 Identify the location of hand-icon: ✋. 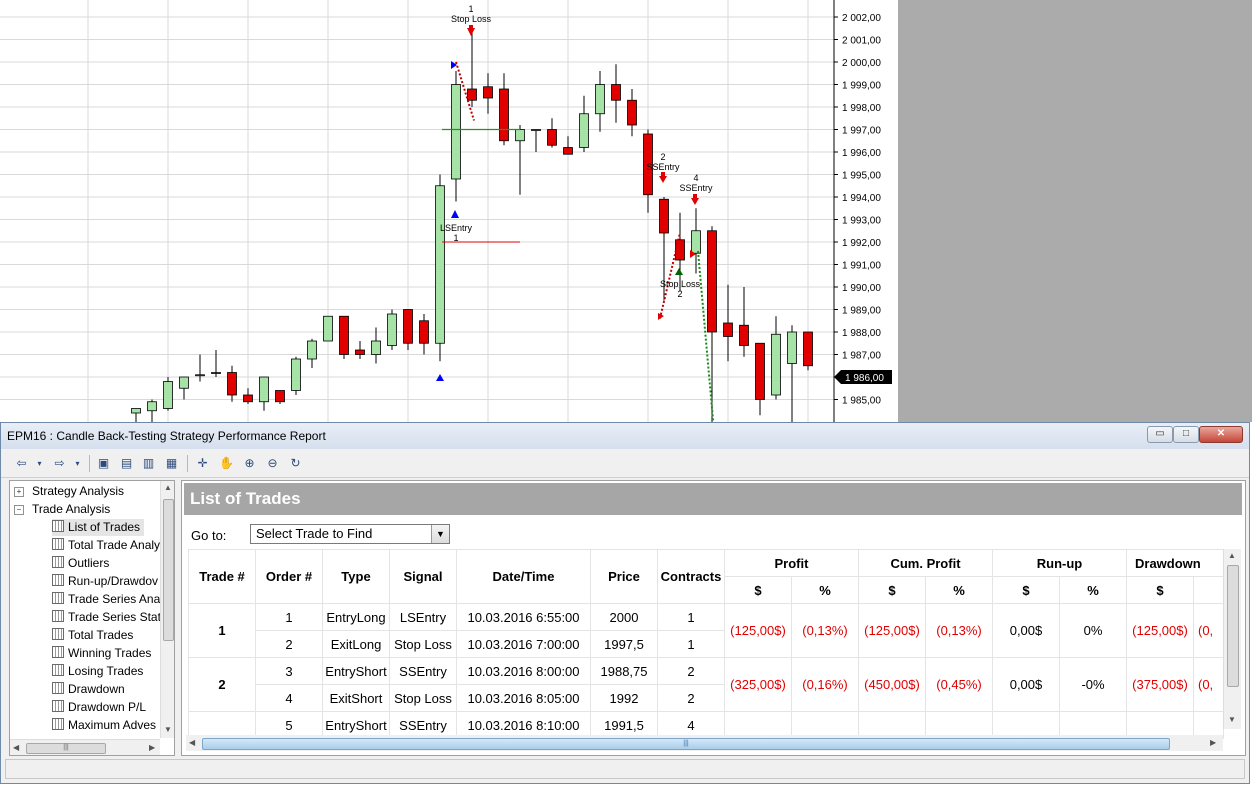
(226, 463).